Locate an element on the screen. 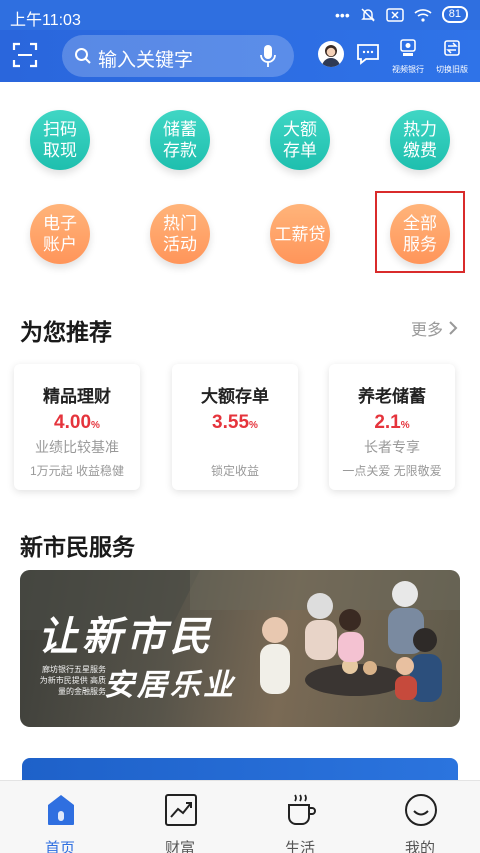  quick-action-heating-payment: 热力缴费 is located at coordinates (420, 140).